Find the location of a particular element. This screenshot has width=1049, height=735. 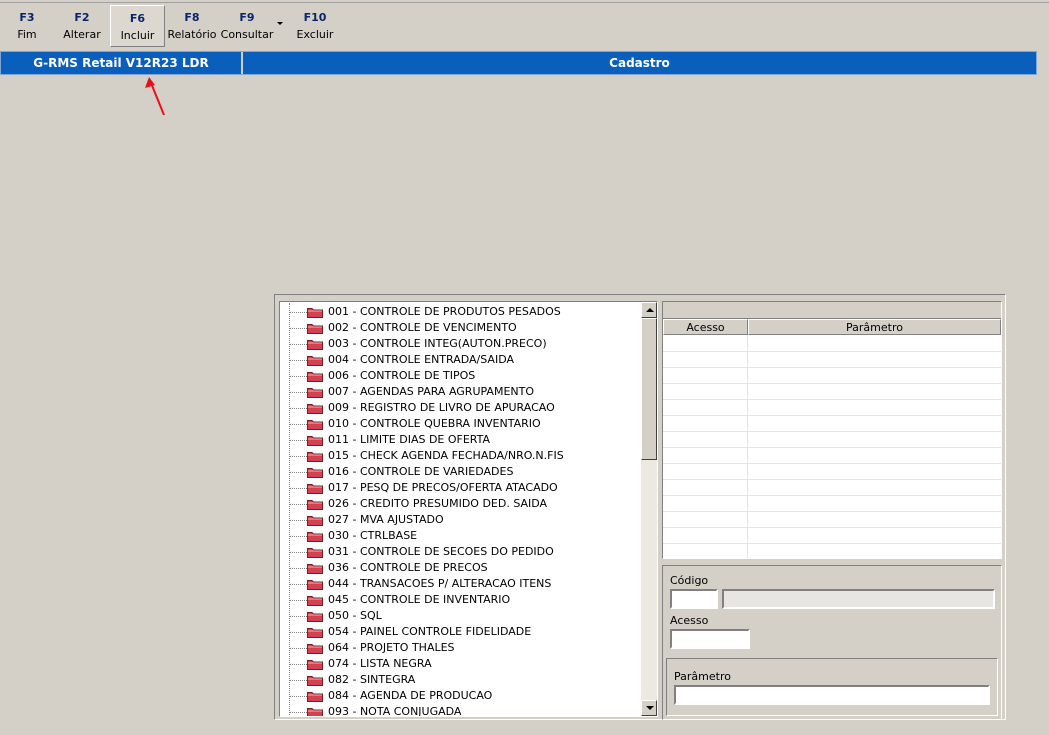

toolbar-button-consultar: F9 Consultar is located at coordinates (247, 26).